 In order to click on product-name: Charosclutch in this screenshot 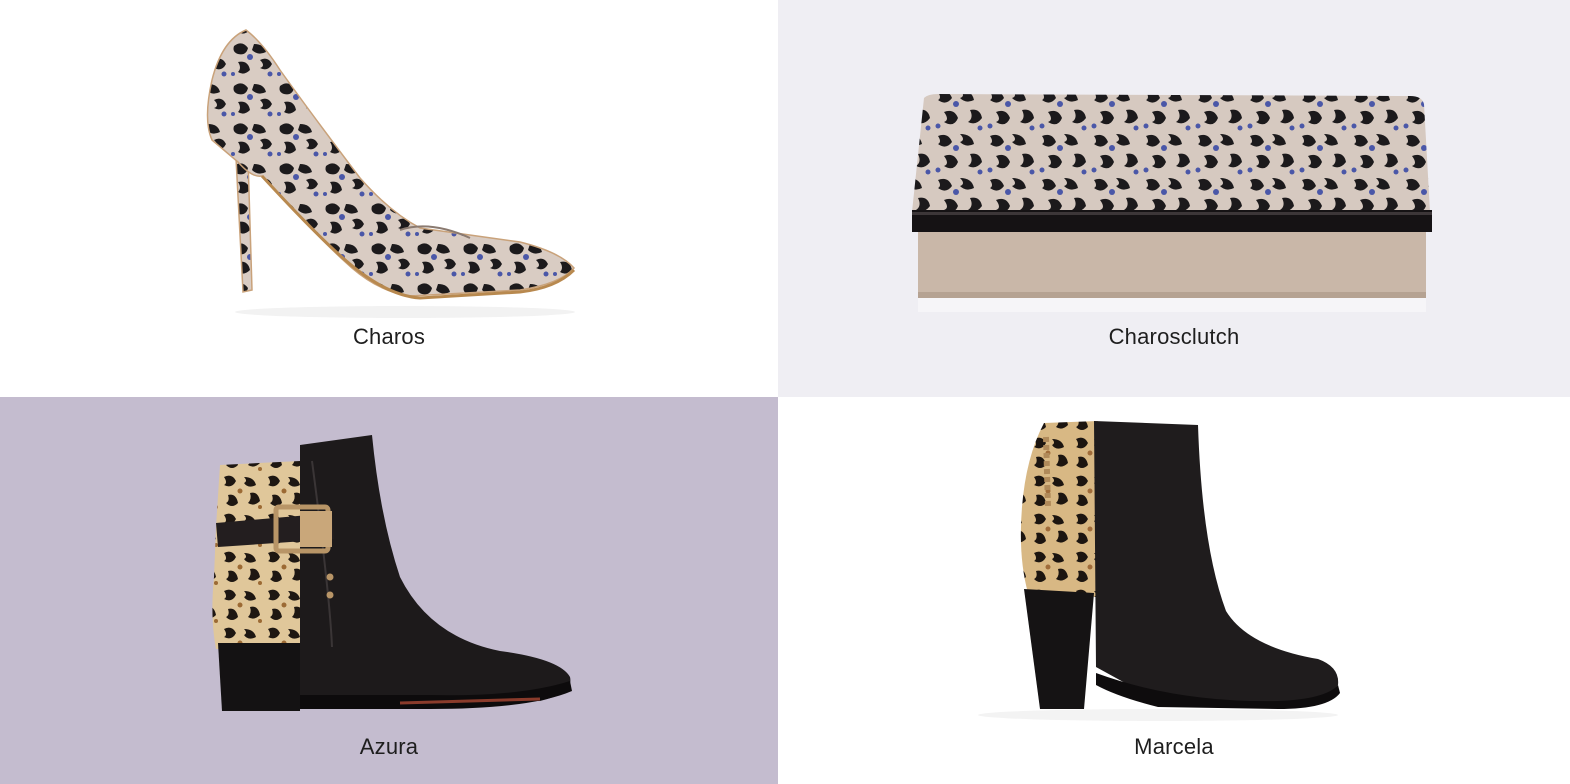, I will do `click(1174, 337)`.